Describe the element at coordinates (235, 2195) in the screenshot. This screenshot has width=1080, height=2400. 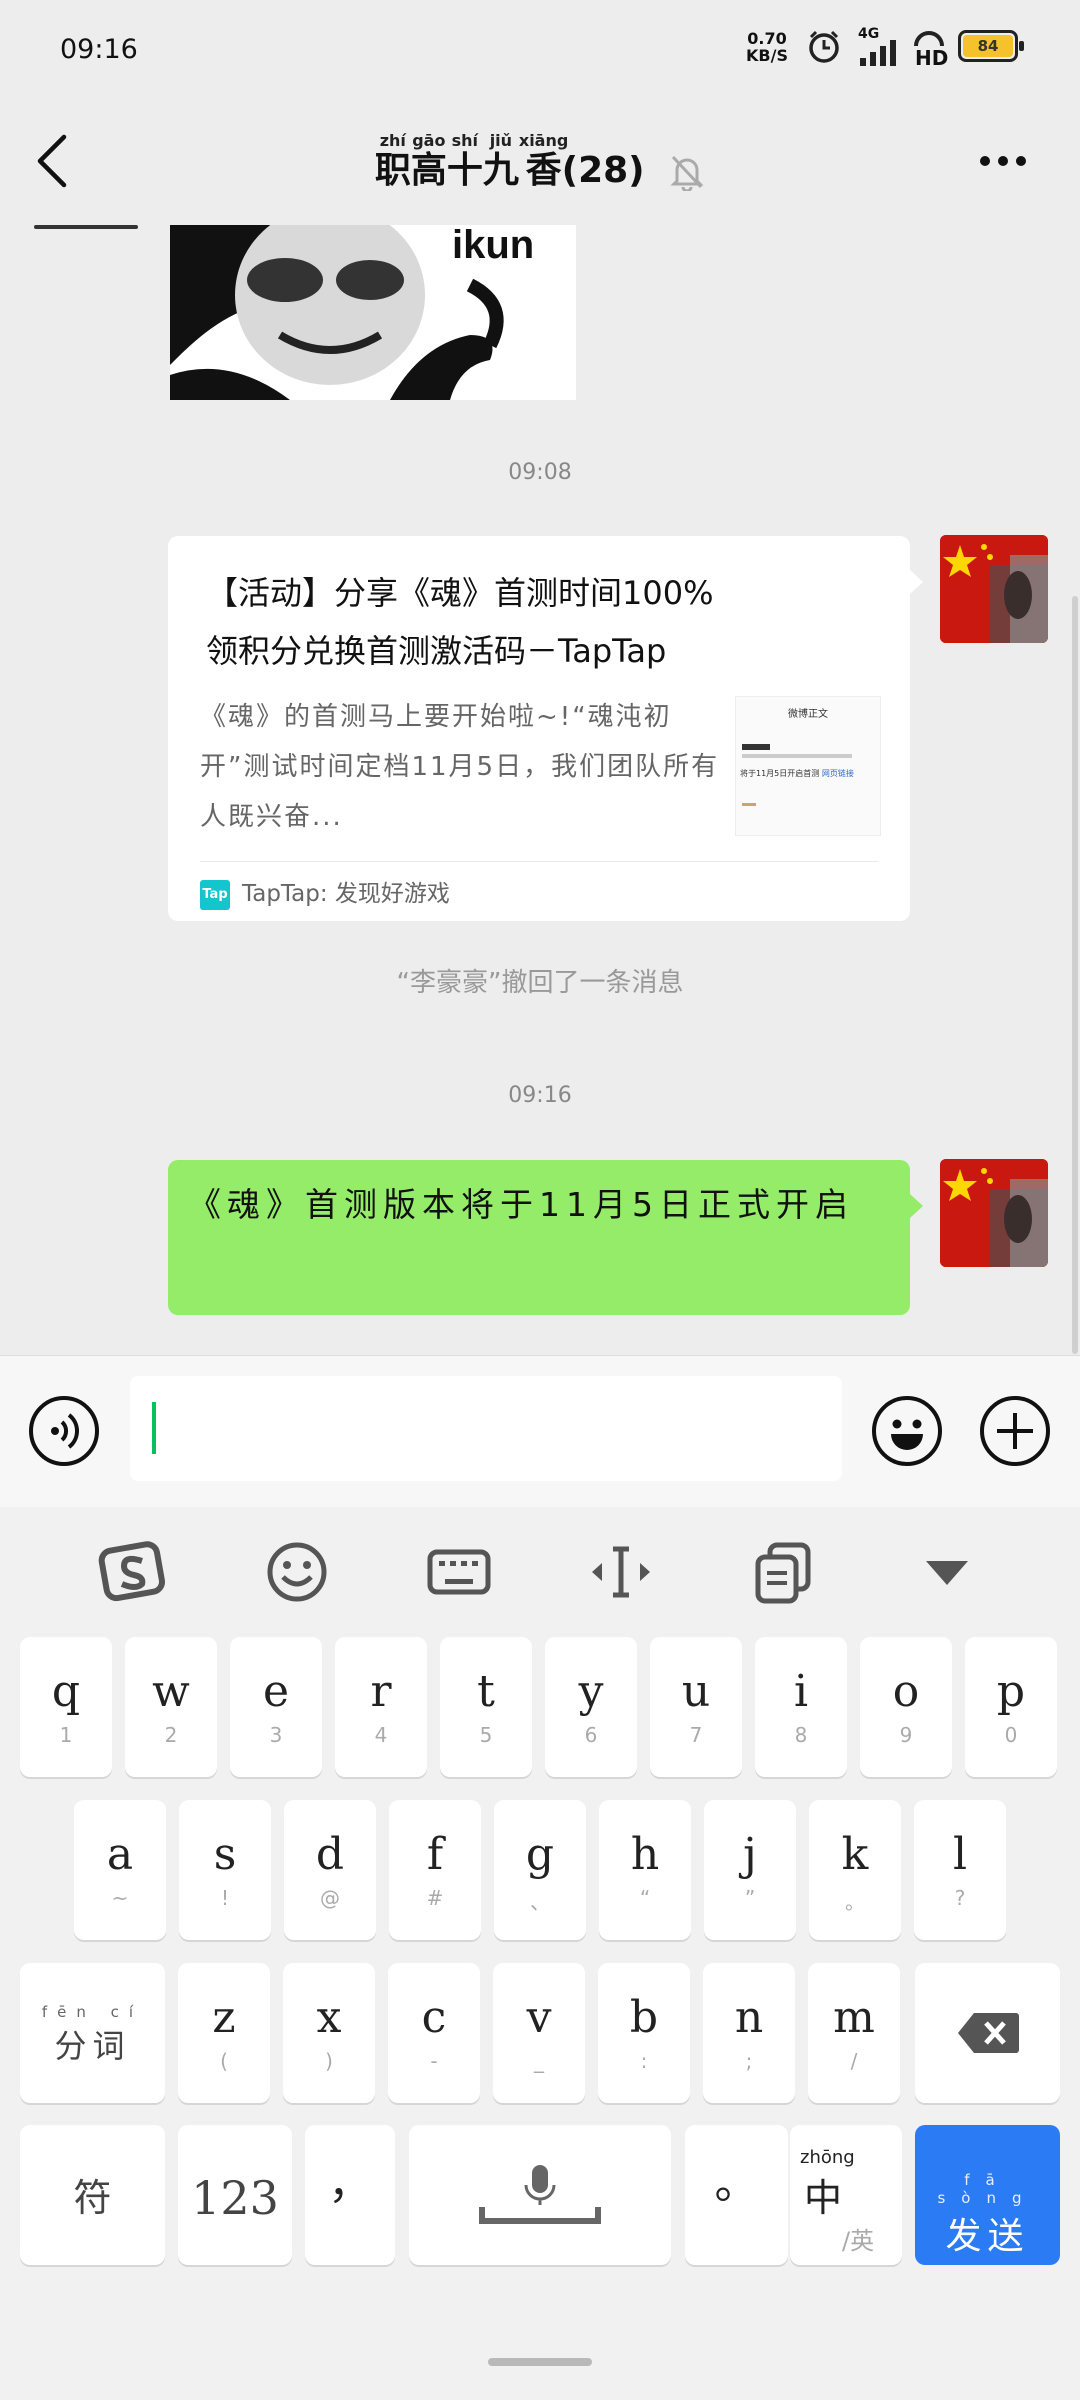
I see `number-key: 123` at that location.